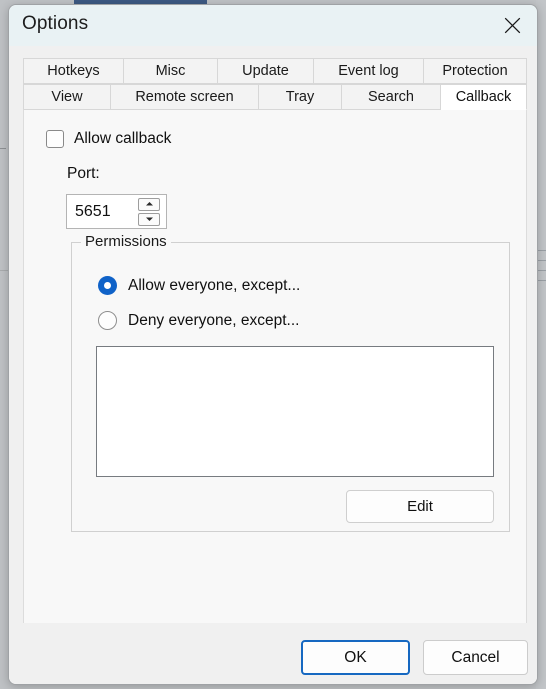 The height and width of the screenshot is (689, 546). I want to click on cancel-button: Cancel, so click(475, 657).